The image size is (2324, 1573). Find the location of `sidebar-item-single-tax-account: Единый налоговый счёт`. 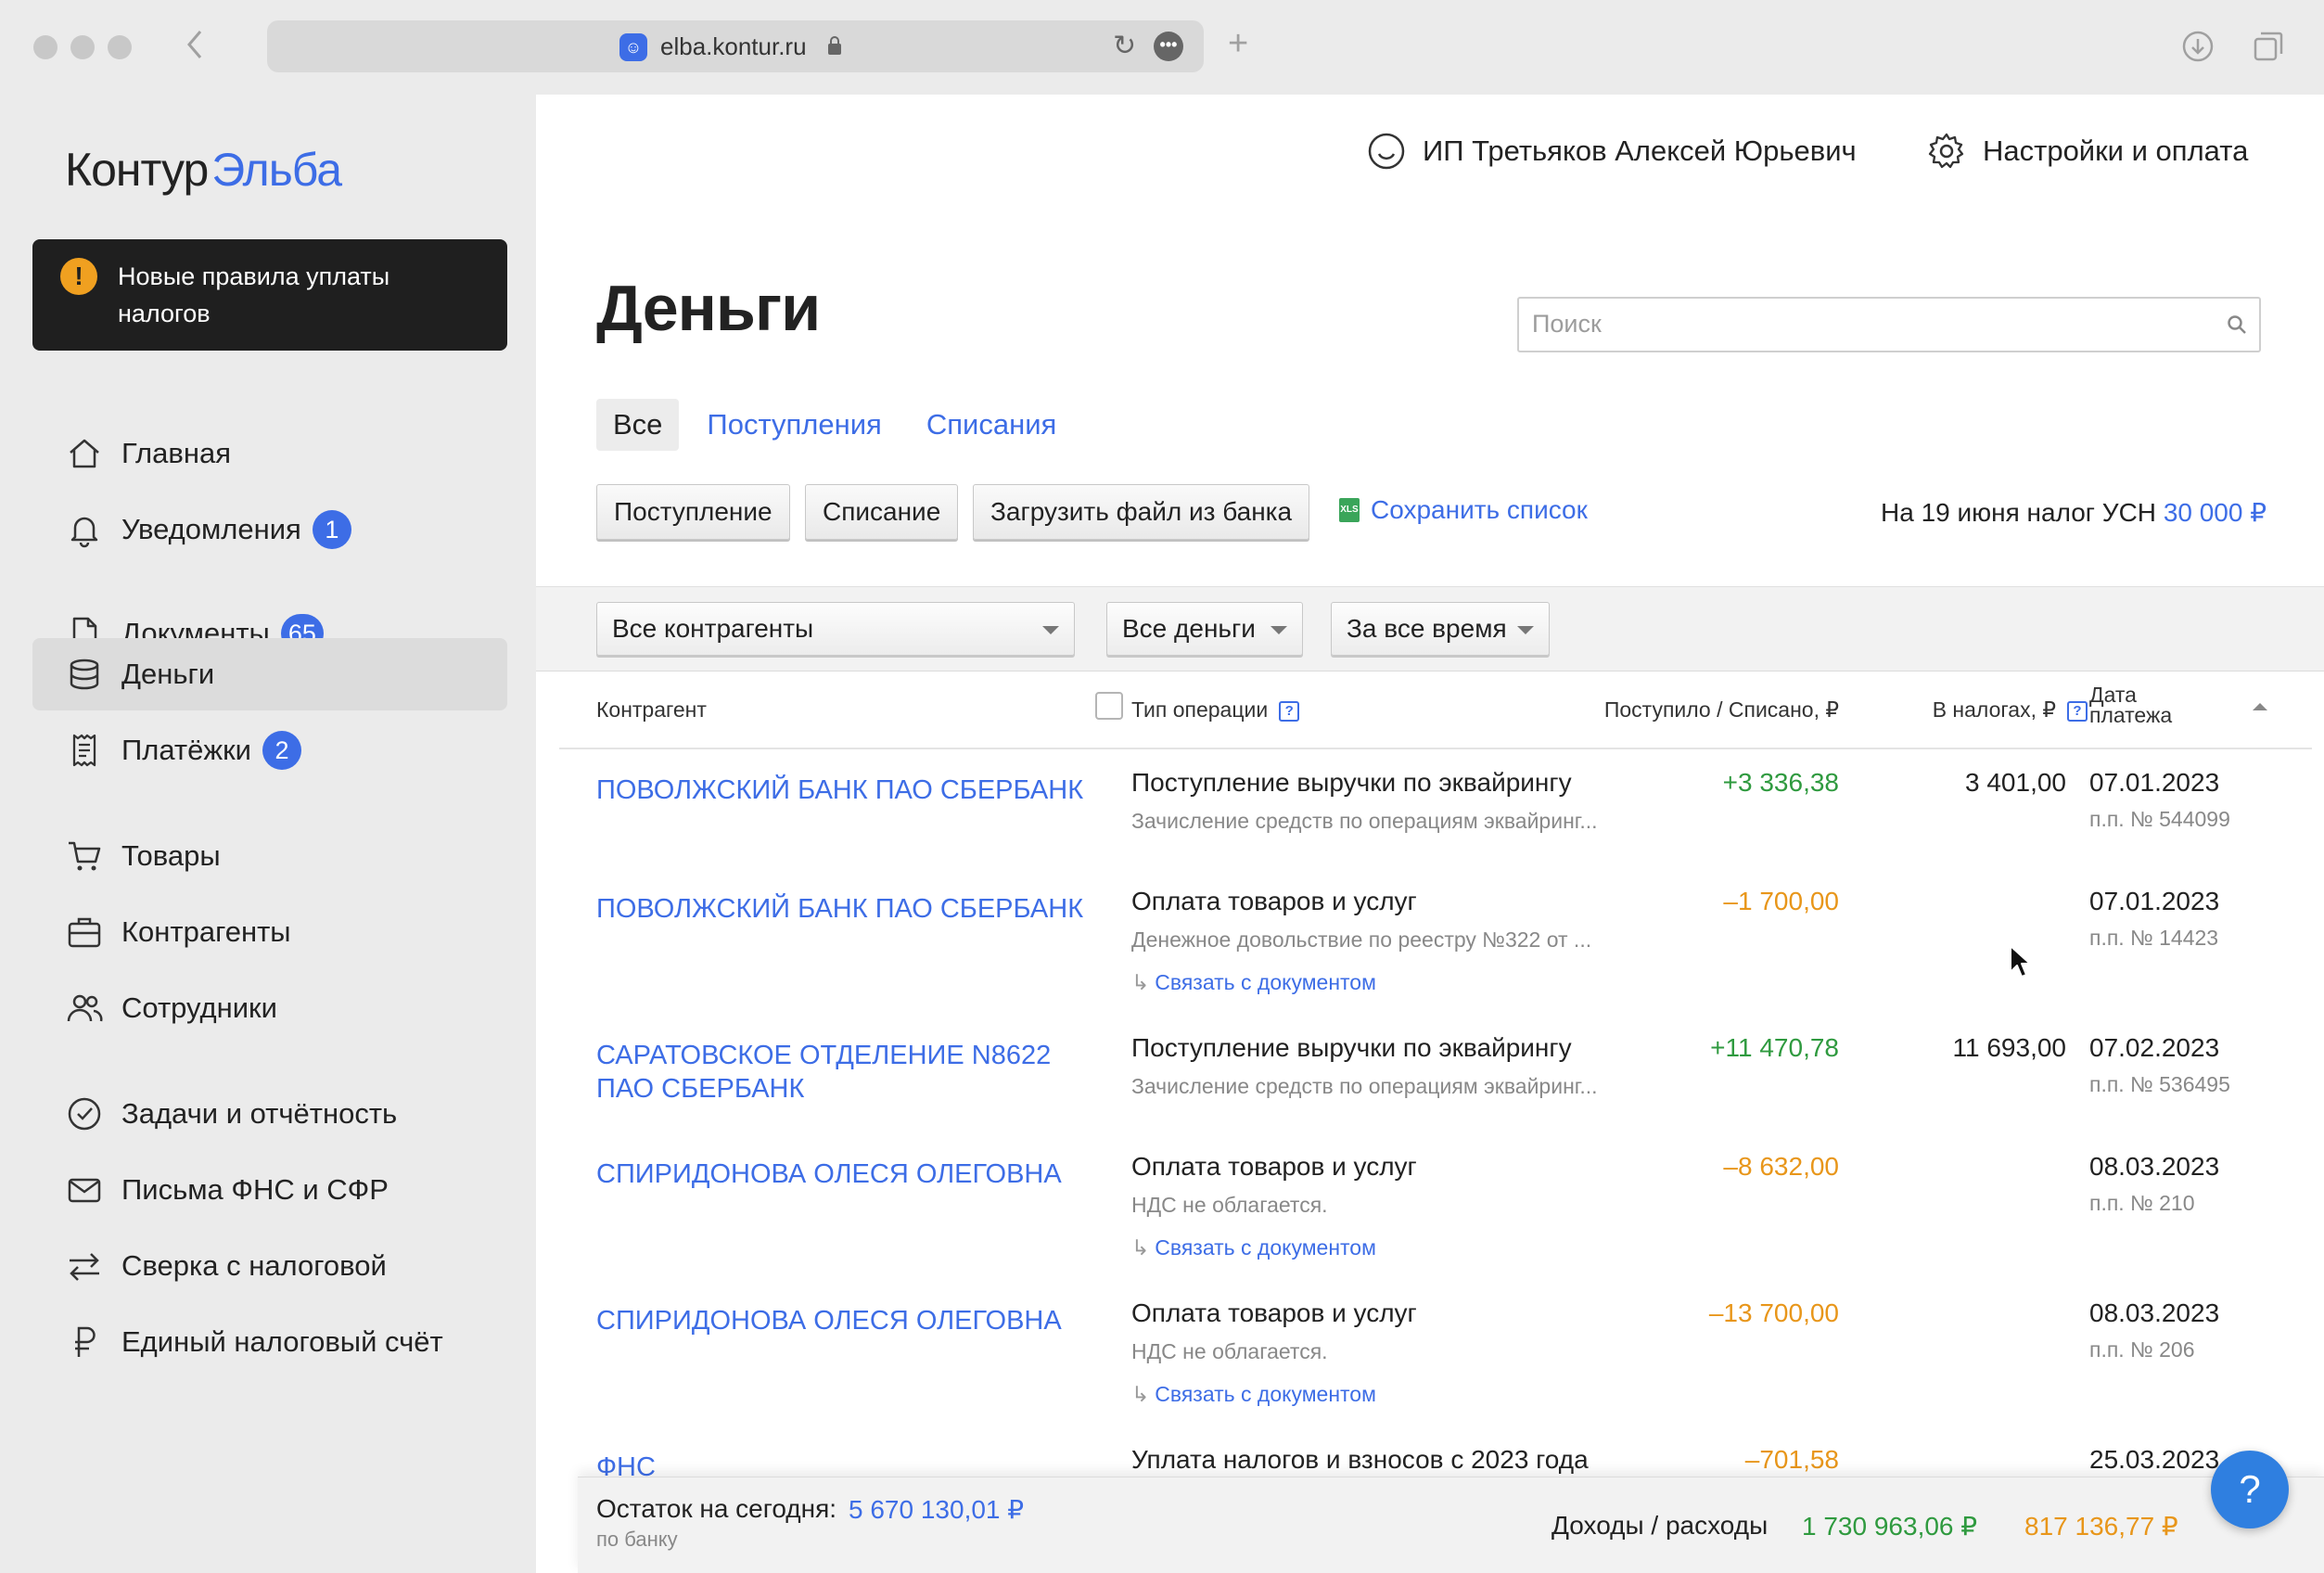

sidebar-item-single-tax-account: Единый налоговый счёт is located at coordinates (270, 1342).